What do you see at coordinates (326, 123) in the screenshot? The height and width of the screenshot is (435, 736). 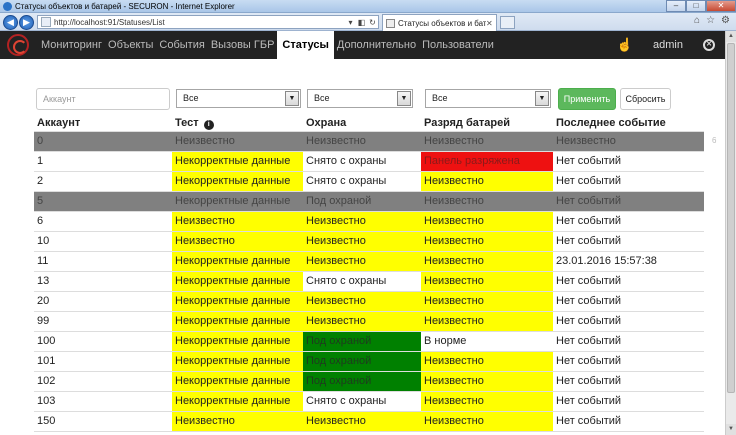 I see `header-guard: Охрана` at bounding box center [326, 123].